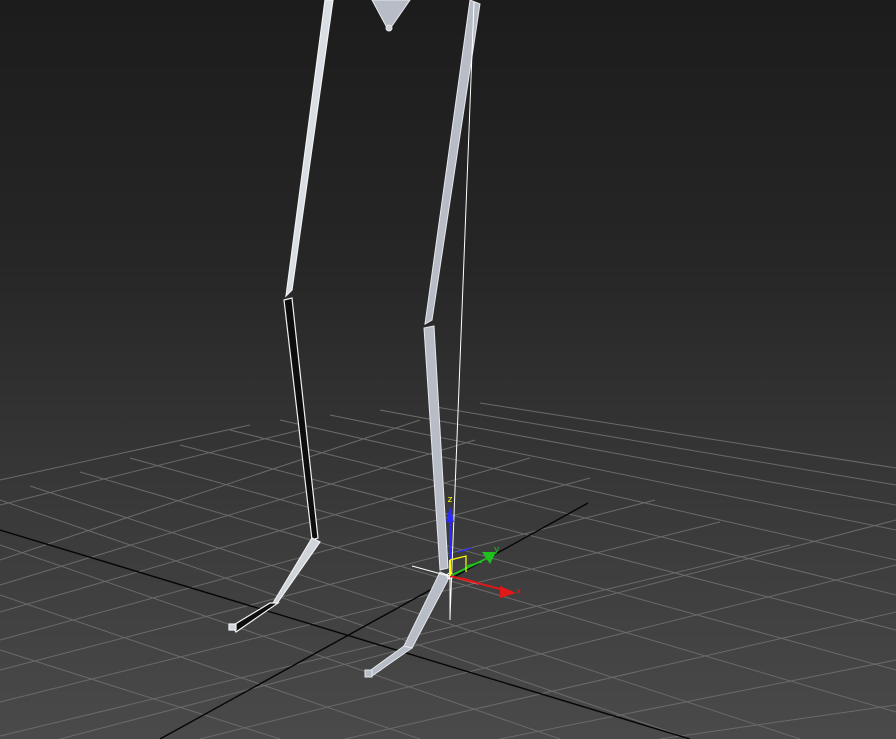 Image resolution: width=896 pixels, height=739 pixels. Describe the element at coordinates (281, 316) in the screenshot. I see `left-leg-bones` at that location.